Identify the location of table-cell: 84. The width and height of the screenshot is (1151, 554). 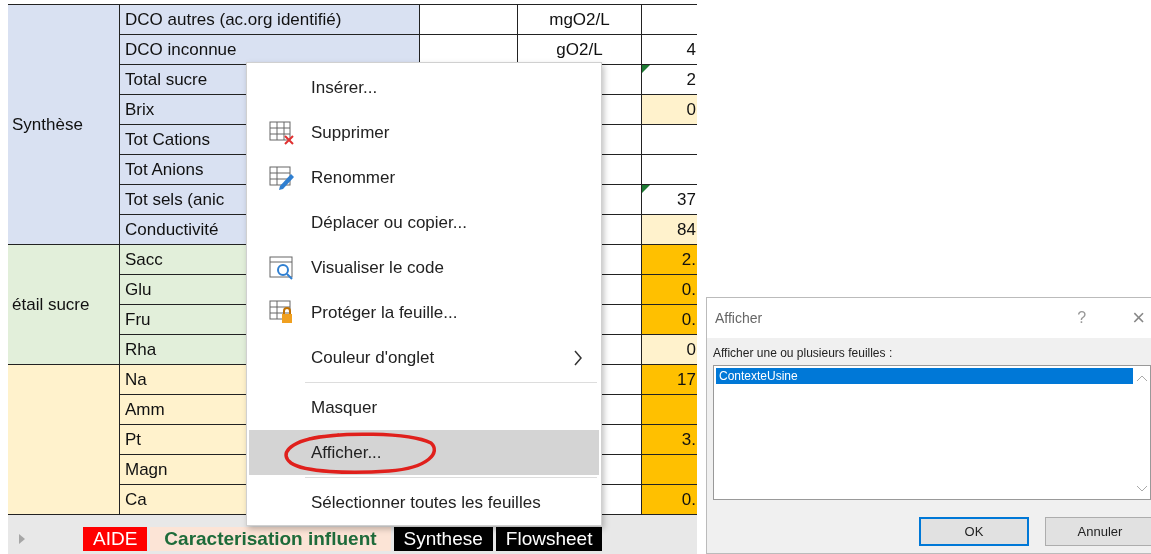
(669, 230).